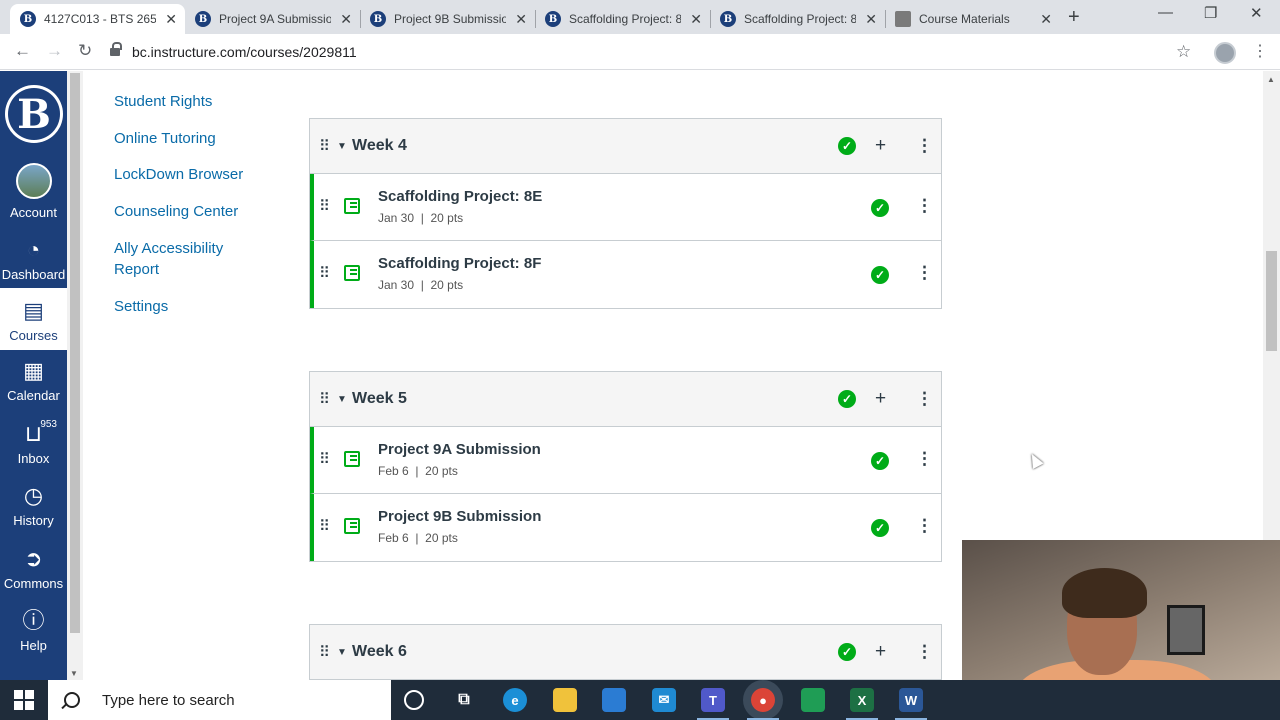  I want to click on task-view-icon: ⧉, so click(464, 700).